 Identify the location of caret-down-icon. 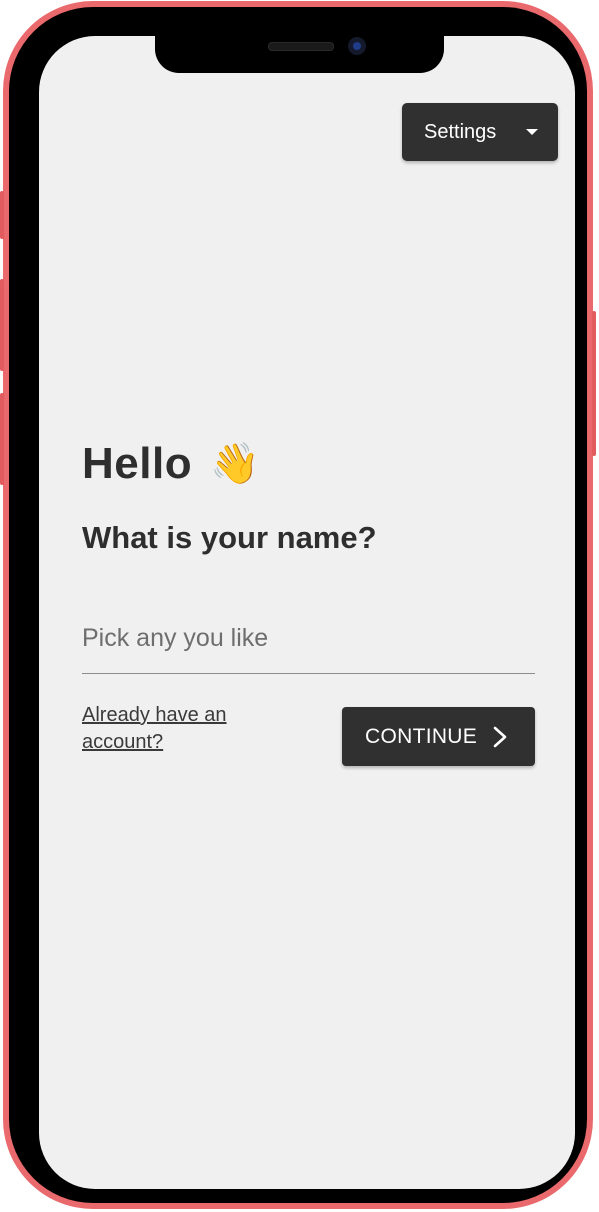
(532, 132).